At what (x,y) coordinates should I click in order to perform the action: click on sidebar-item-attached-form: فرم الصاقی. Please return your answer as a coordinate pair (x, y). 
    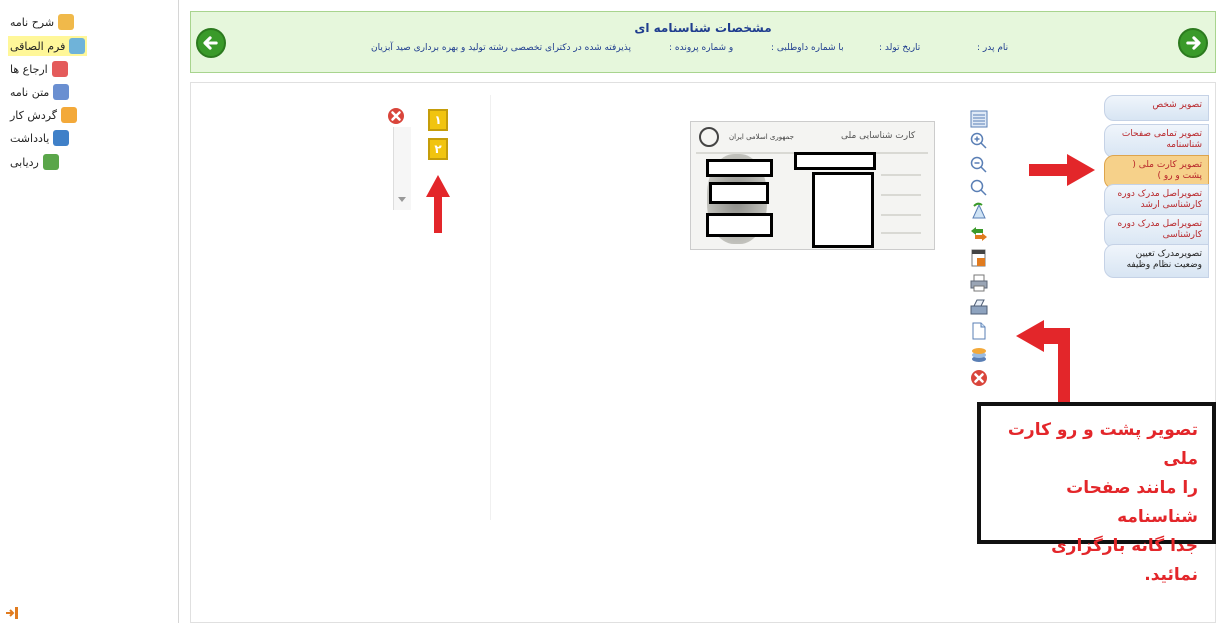
    Looking at the image, I should click on (48, 46).